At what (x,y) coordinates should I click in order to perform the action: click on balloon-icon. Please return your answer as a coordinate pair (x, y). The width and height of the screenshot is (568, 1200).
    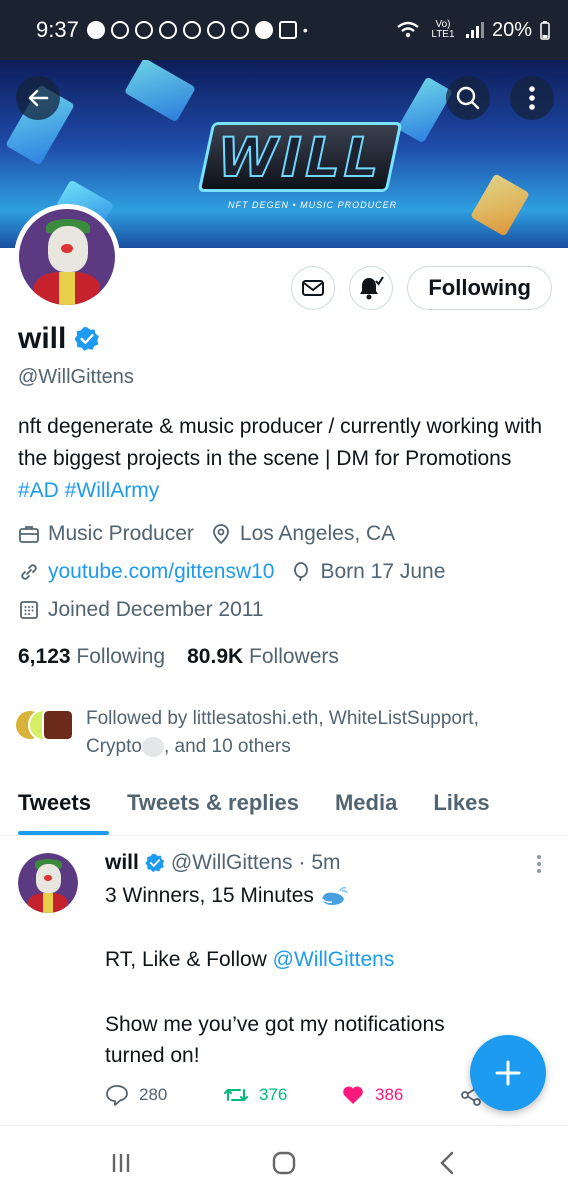
    Looking at the image, I should click on (301, 572).